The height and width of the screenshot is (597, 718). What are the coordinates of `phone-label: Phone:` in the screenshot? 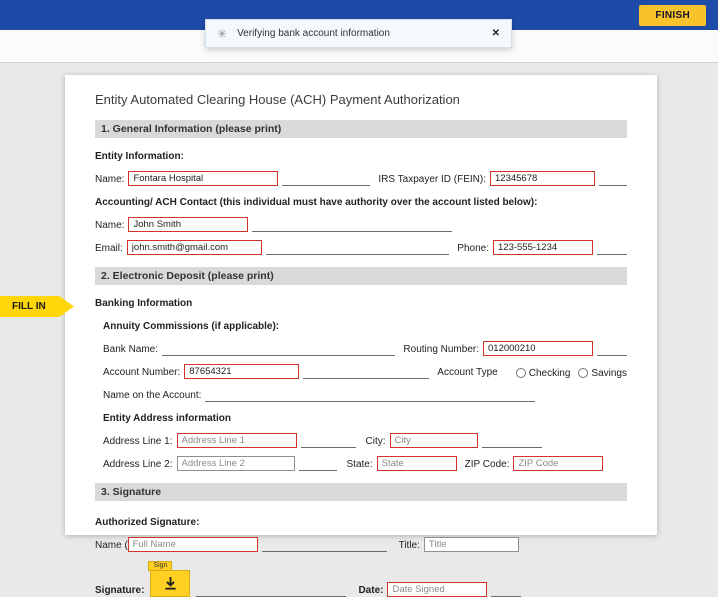 It's located at (473, 248).